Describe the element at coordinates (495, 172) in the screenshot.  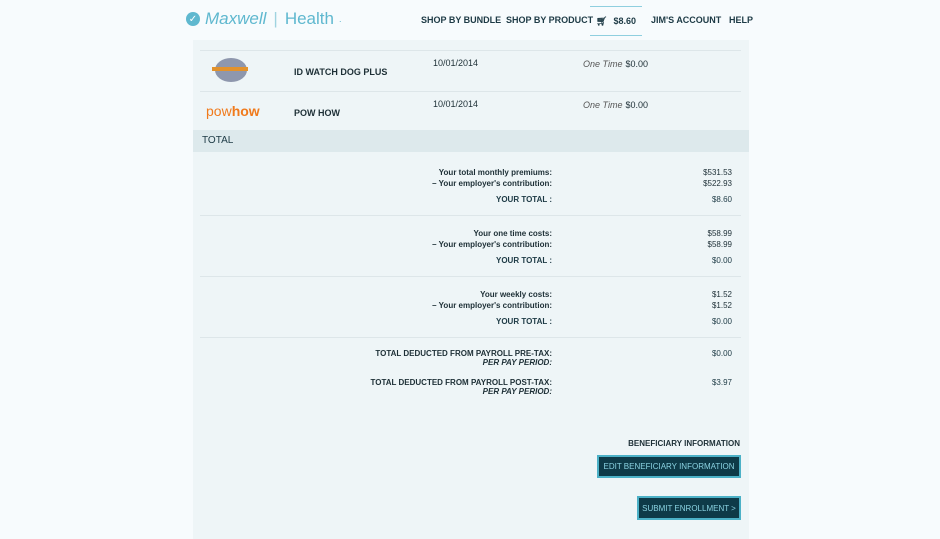
I see `label: Your total monthly premiums:` at that location.